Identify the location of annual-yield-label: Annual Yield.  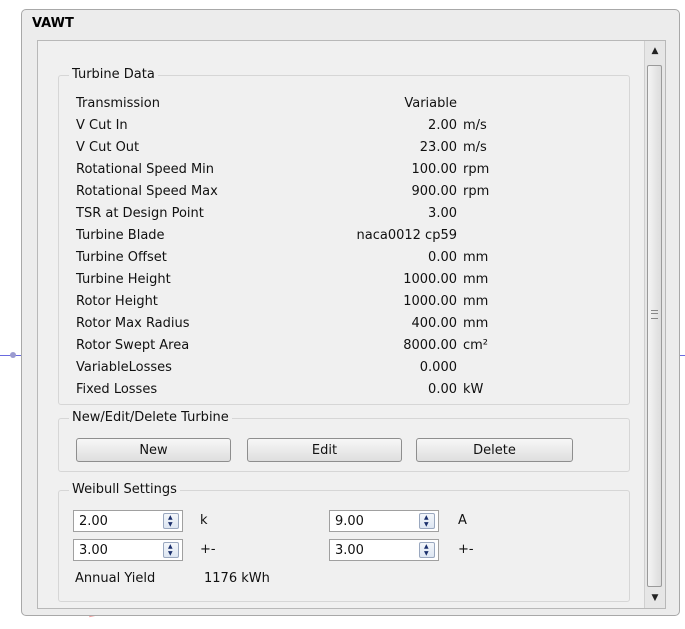
(115, 578).